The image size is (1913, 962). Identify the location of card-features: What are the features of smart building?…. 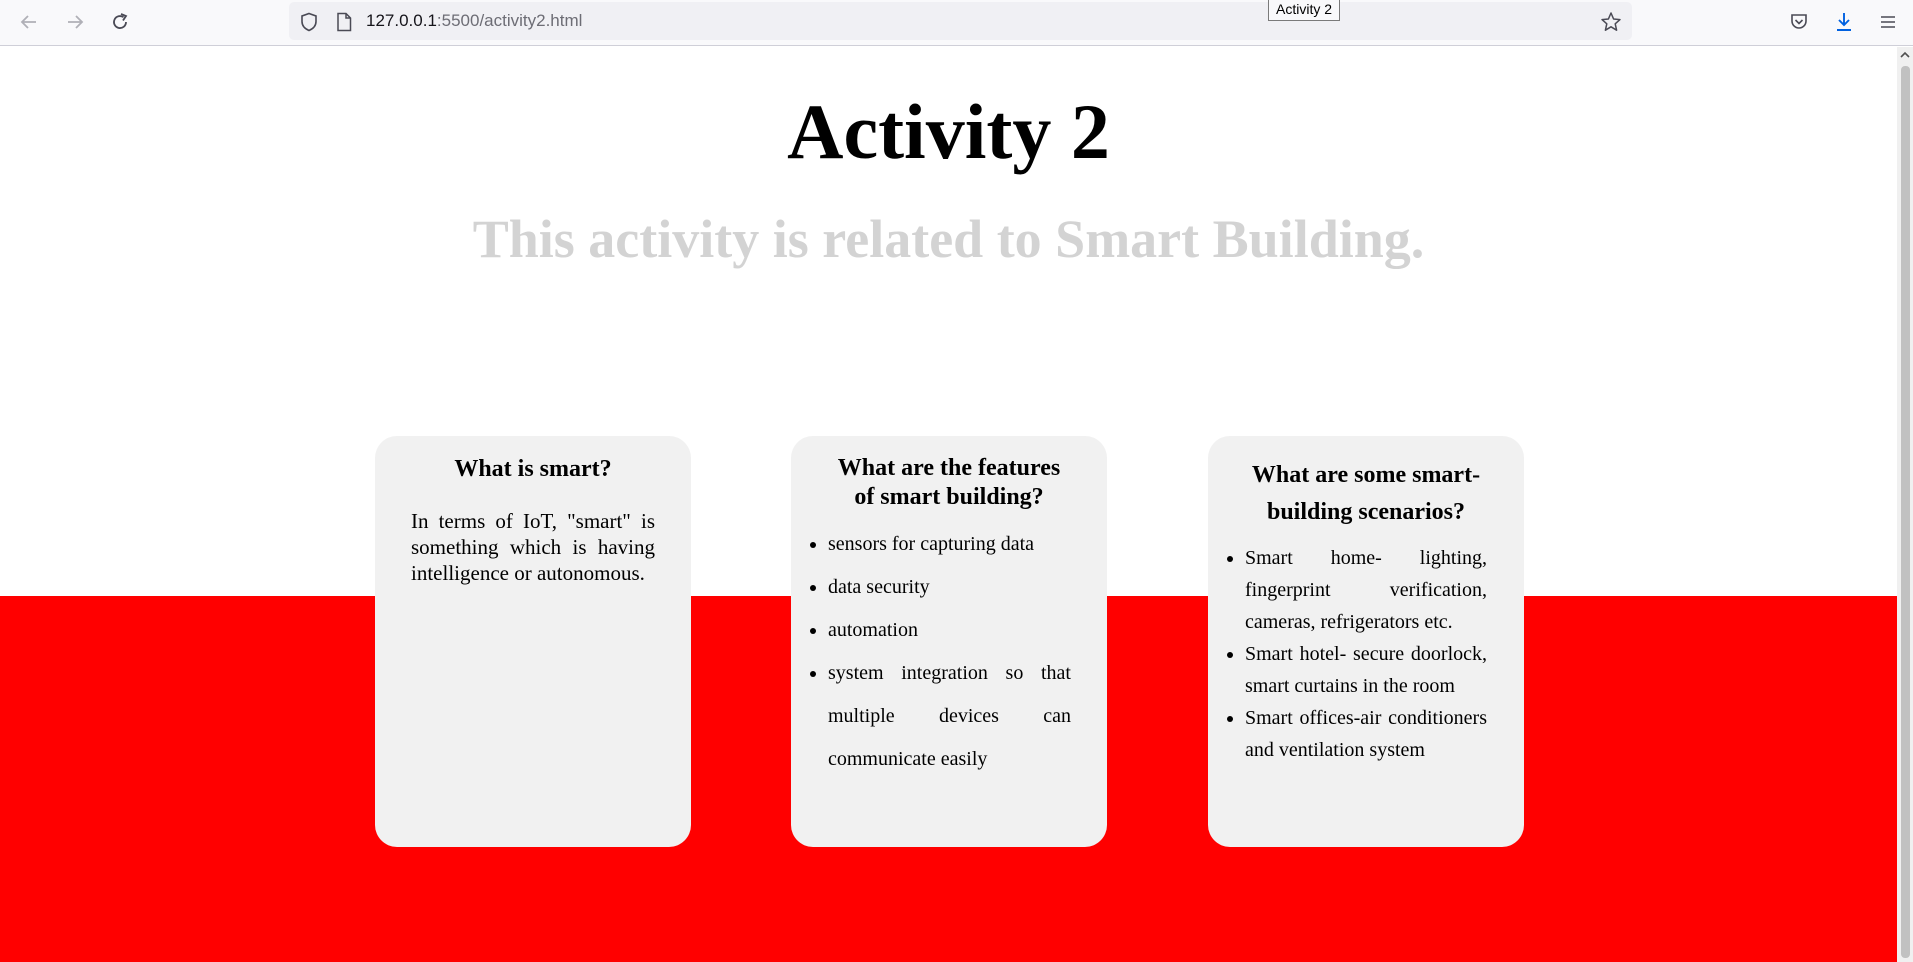
(949, 641).